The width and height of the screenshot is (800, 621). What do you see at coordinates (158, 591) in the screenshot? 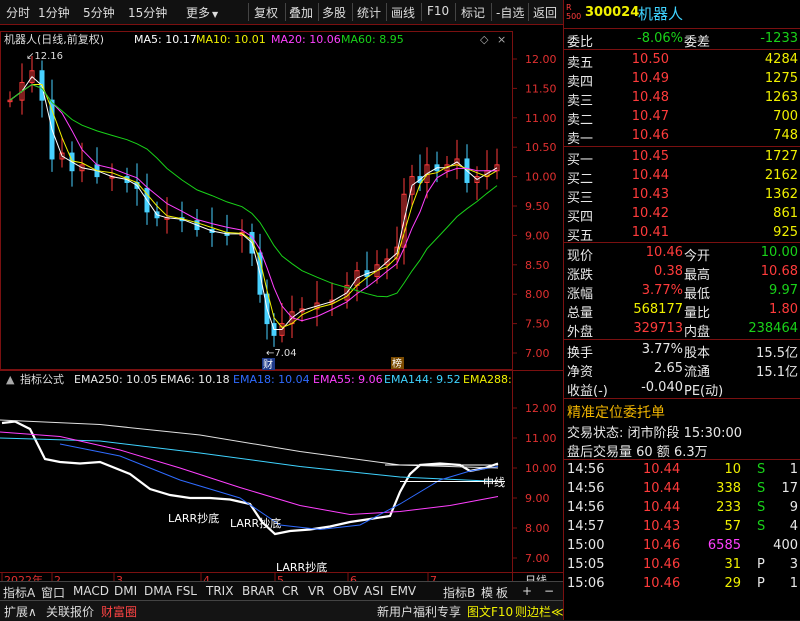
I see `tab-dma: DMA` at bounding box center [158, 591].